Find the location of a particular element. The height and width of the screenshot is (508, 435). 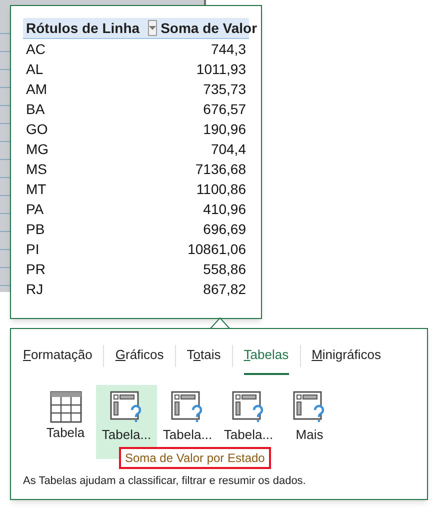

analysis-option-button: Mais is located at coordinates (309, 421).